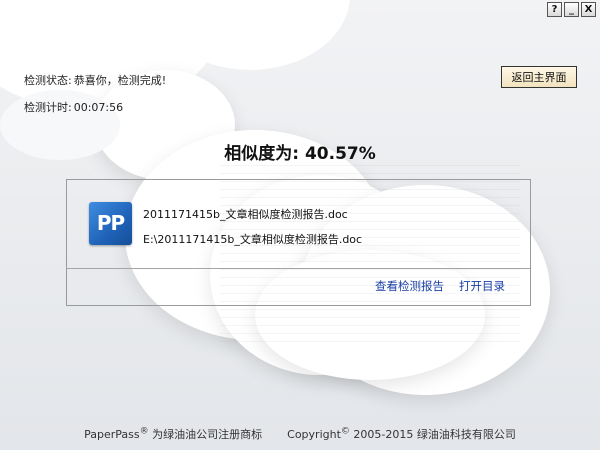 The width and height of the screenshot is (600, 450). What do you see at coordinates (48, 107) in the screenshot?
I see `detection-timer-label: 检测计时:` at bounding box center [48, 107].